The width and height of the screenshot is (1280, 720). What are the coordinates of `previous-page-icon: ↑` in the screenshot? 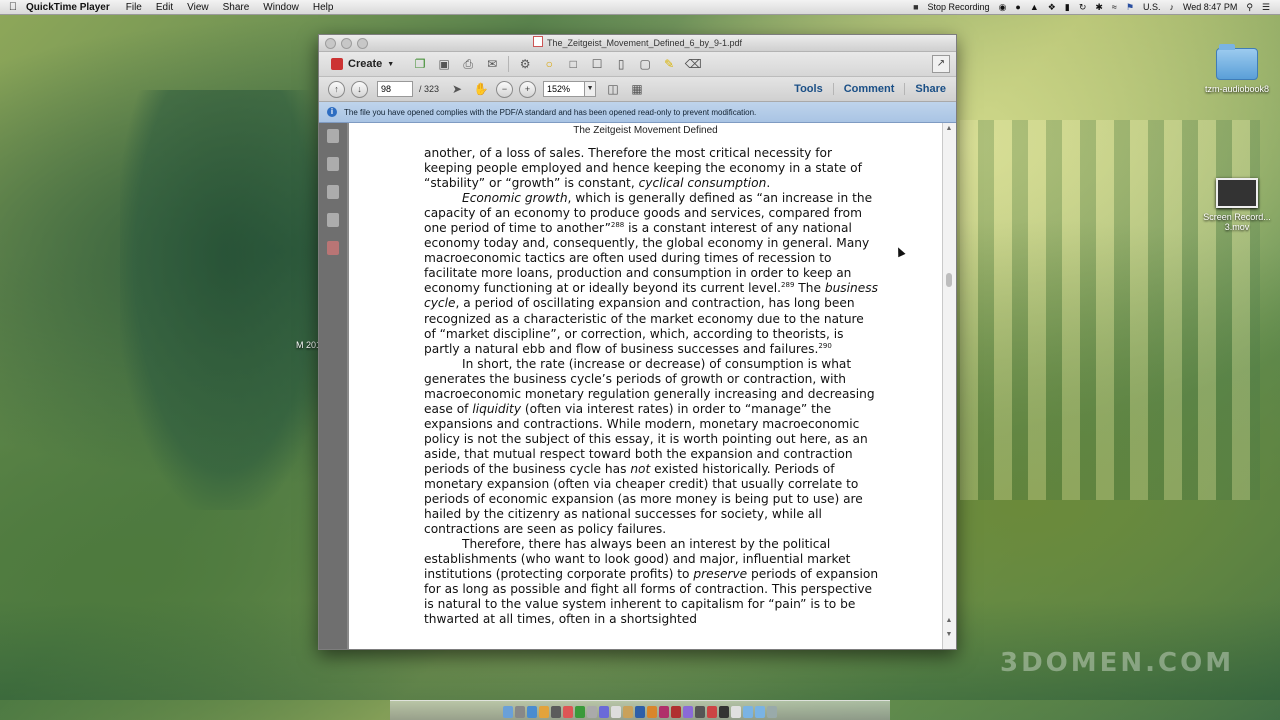 It's located at (336, 89).